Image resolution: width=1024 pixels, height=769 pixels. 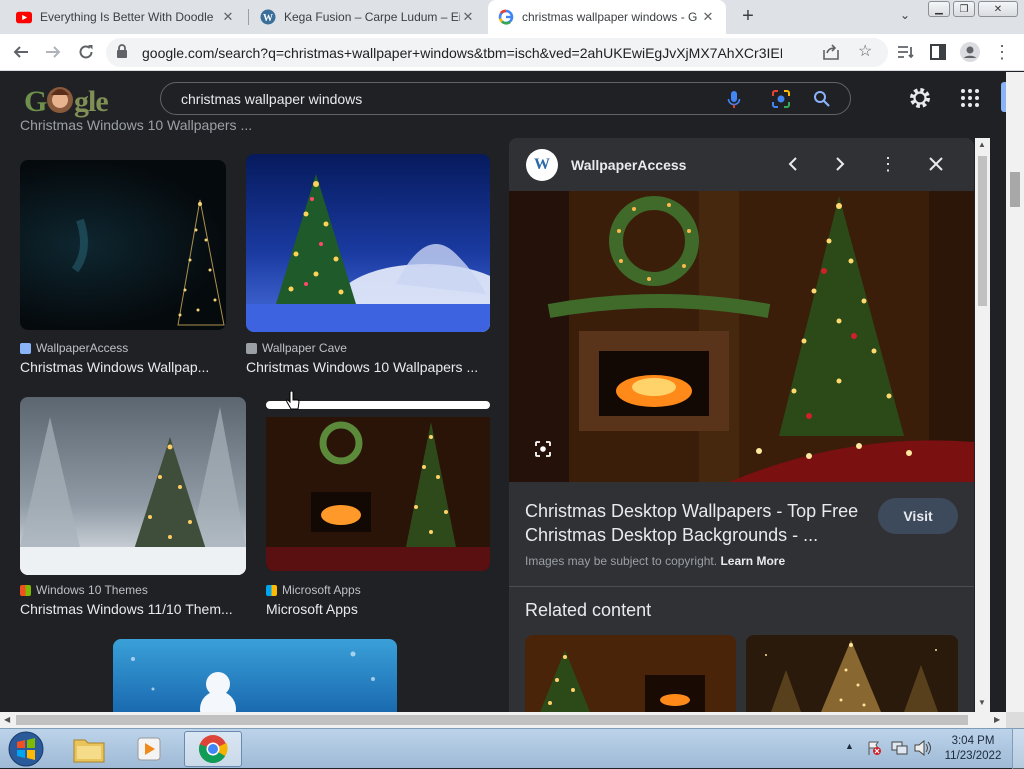 What do you see at coordinates (92, 590) in the screenshot?
I see `source-label: Windows 10 Themes` at bounding box center [92, 590].